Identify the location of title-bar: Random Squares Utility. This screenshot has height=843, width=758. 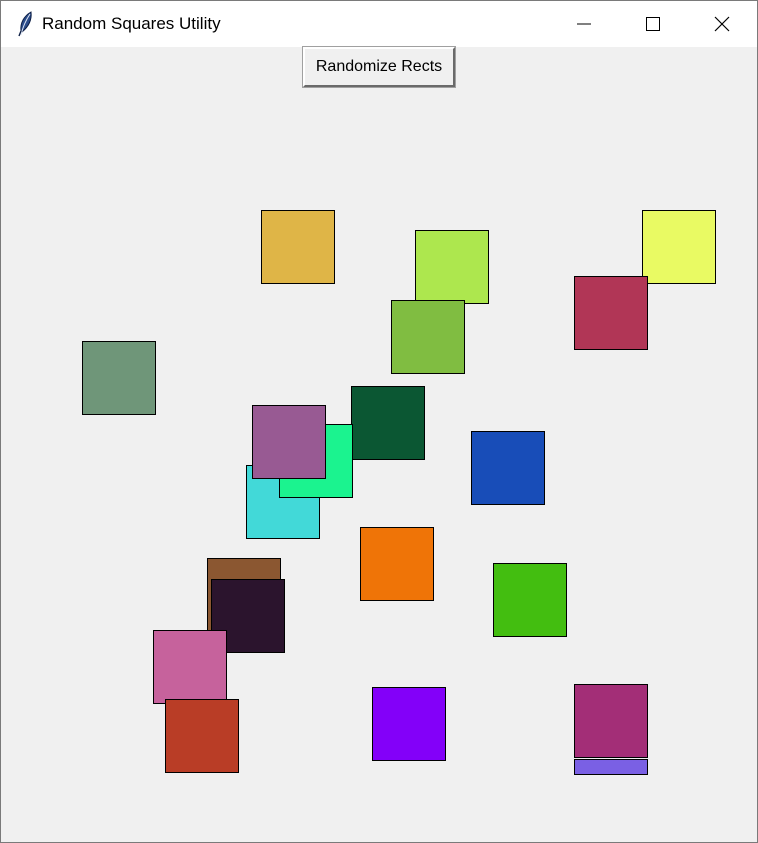
(379, 24).